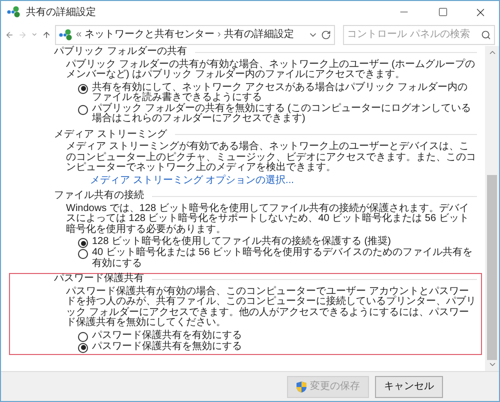 Image resolution: width=500 pixels, height=402 pixels. Describe the element at coordinates (99, 196) in the screenshot. I see `section-heading: ファイル共有の接続` at that location.